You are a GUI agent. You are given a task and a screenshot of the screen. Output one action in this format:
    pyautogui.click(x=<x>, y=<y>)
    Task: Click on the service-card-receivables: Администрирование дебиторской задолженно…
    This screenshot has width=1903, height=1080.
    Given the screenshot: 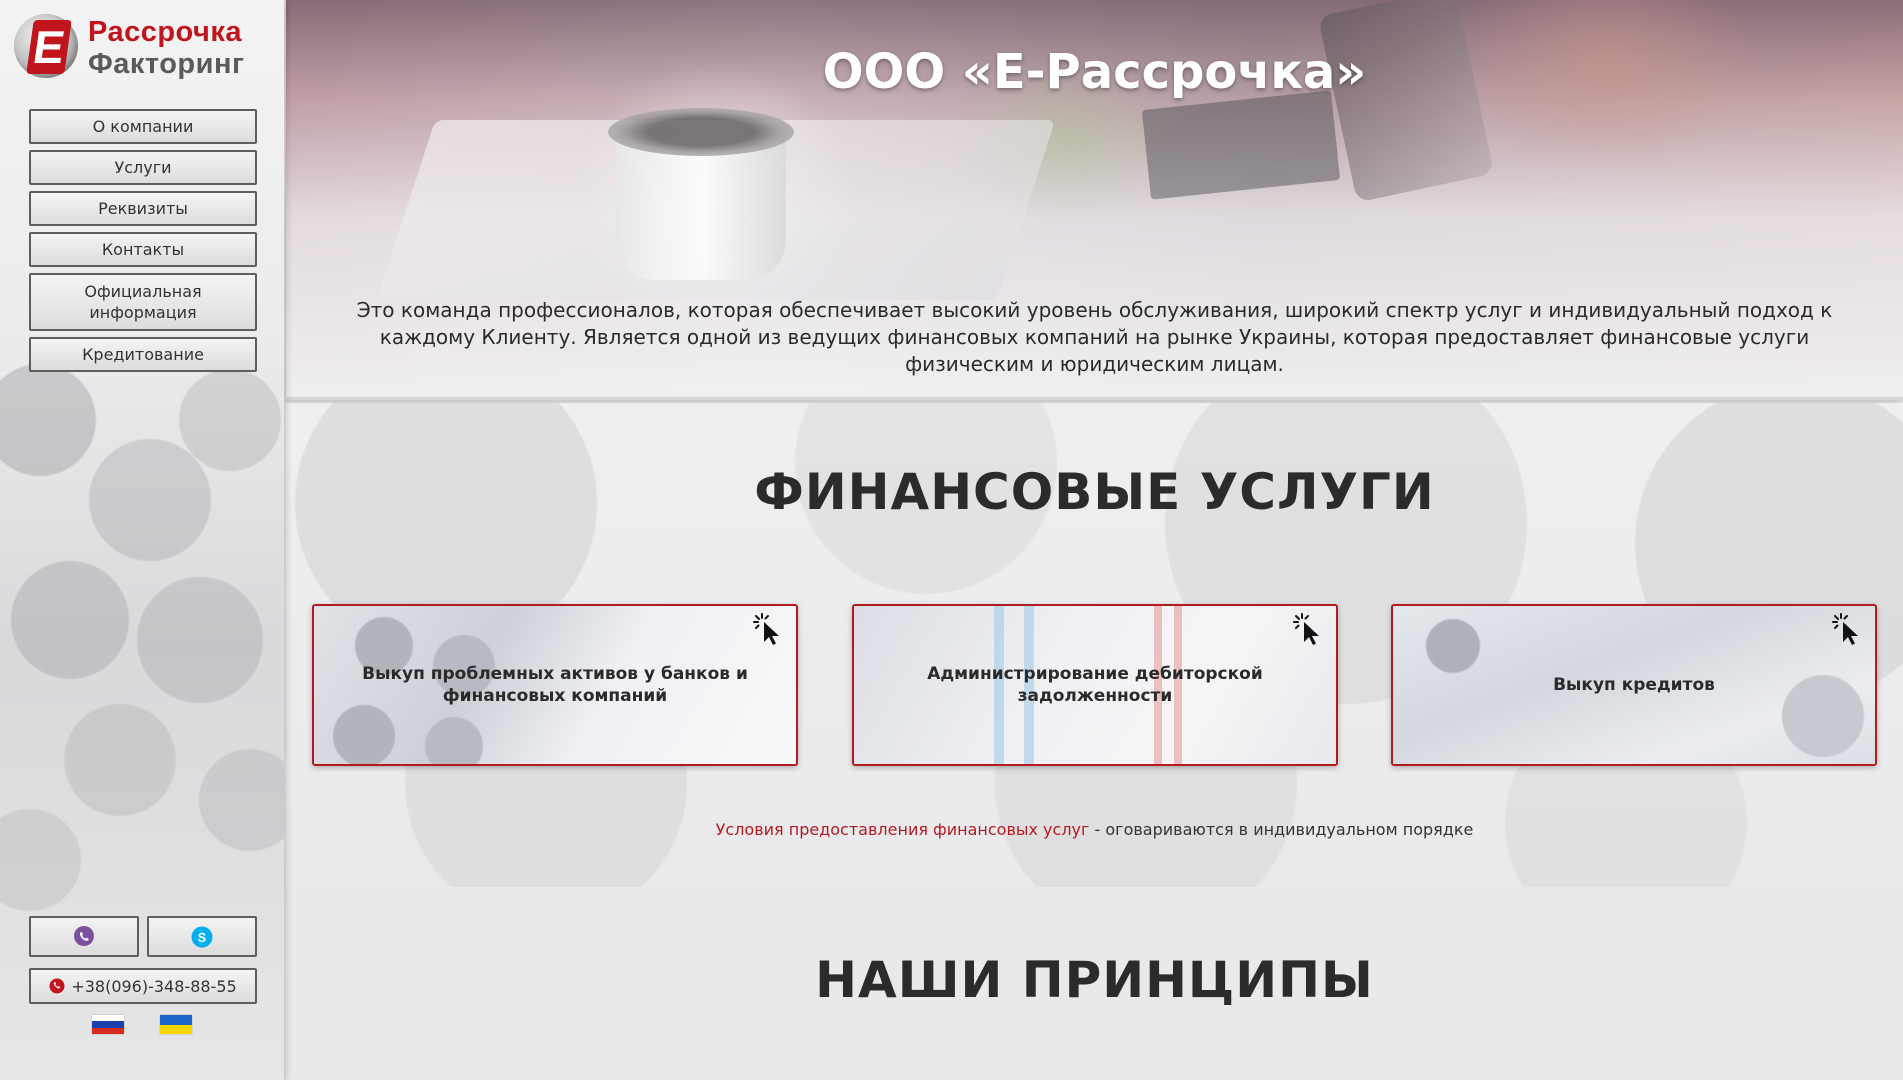 What is the action you would take?
    pyautogui.click(x=1095, y=685)
    